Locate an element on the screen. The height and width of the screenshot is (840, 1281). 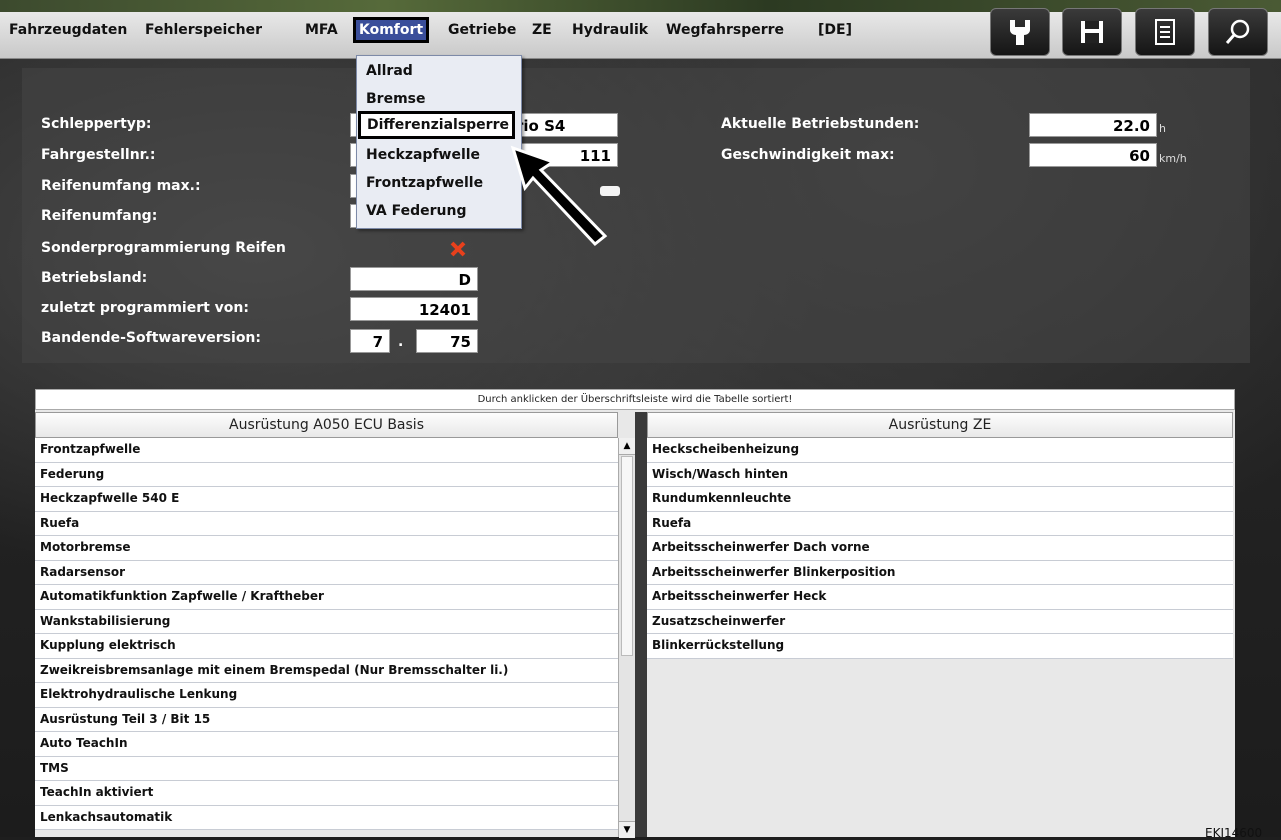
search-button is located at coordinates (1238, 32).